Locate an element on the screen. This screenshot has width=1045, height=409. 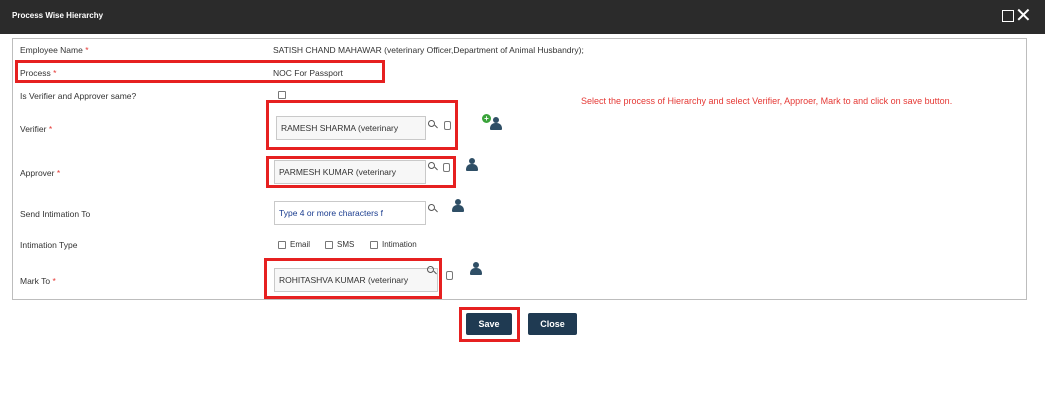
send-intimation-input: Type 4 or more characters f is located at coordinates (350, 213).